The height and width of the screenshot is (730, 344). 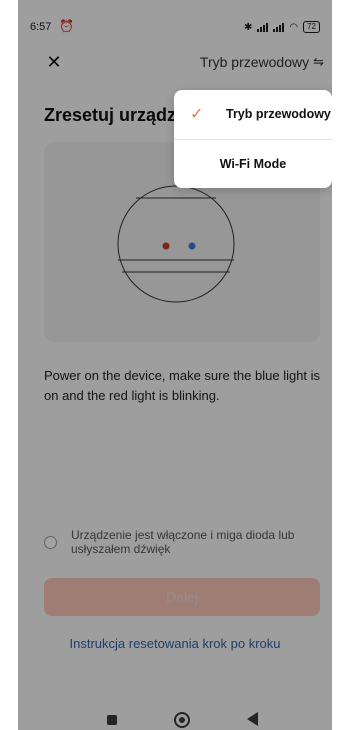 I want to click on check-icon: ✓, so click(x=197, y=114).